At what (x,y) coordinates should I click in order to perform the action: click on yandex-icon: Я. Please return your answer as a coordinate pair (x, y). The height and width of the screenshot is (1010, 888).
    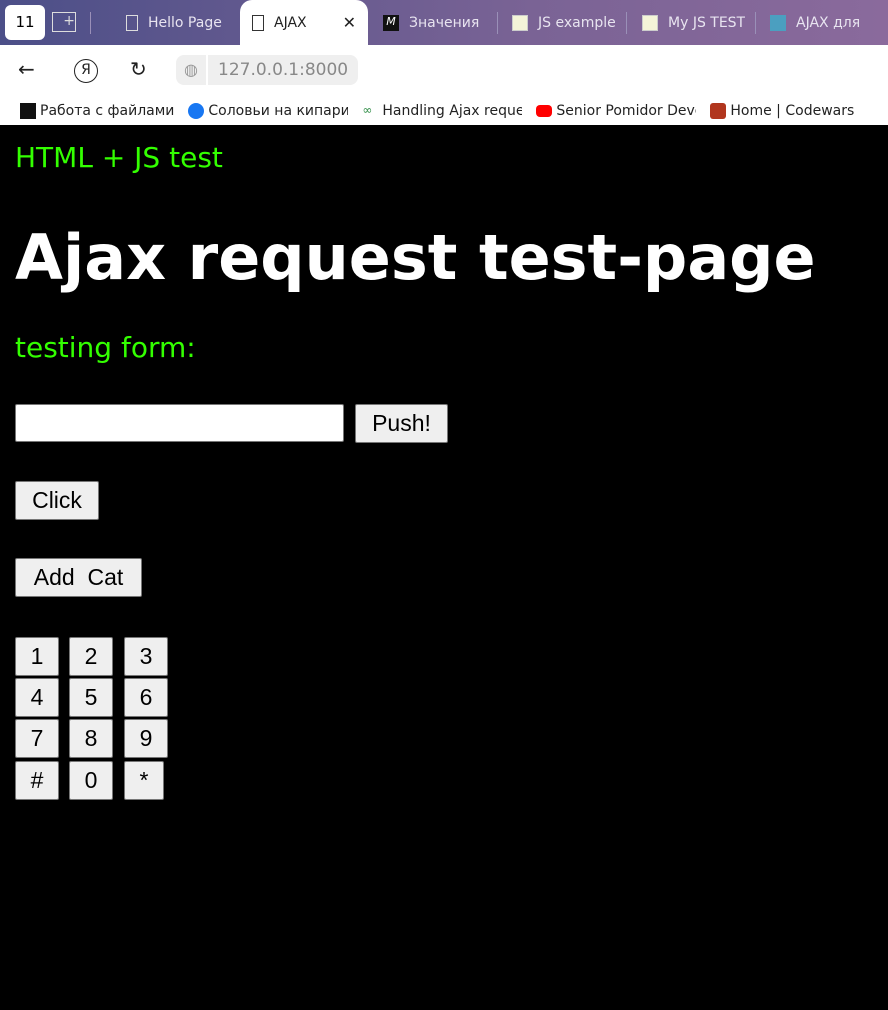
    Looking at the image, I should click on (86, 71).